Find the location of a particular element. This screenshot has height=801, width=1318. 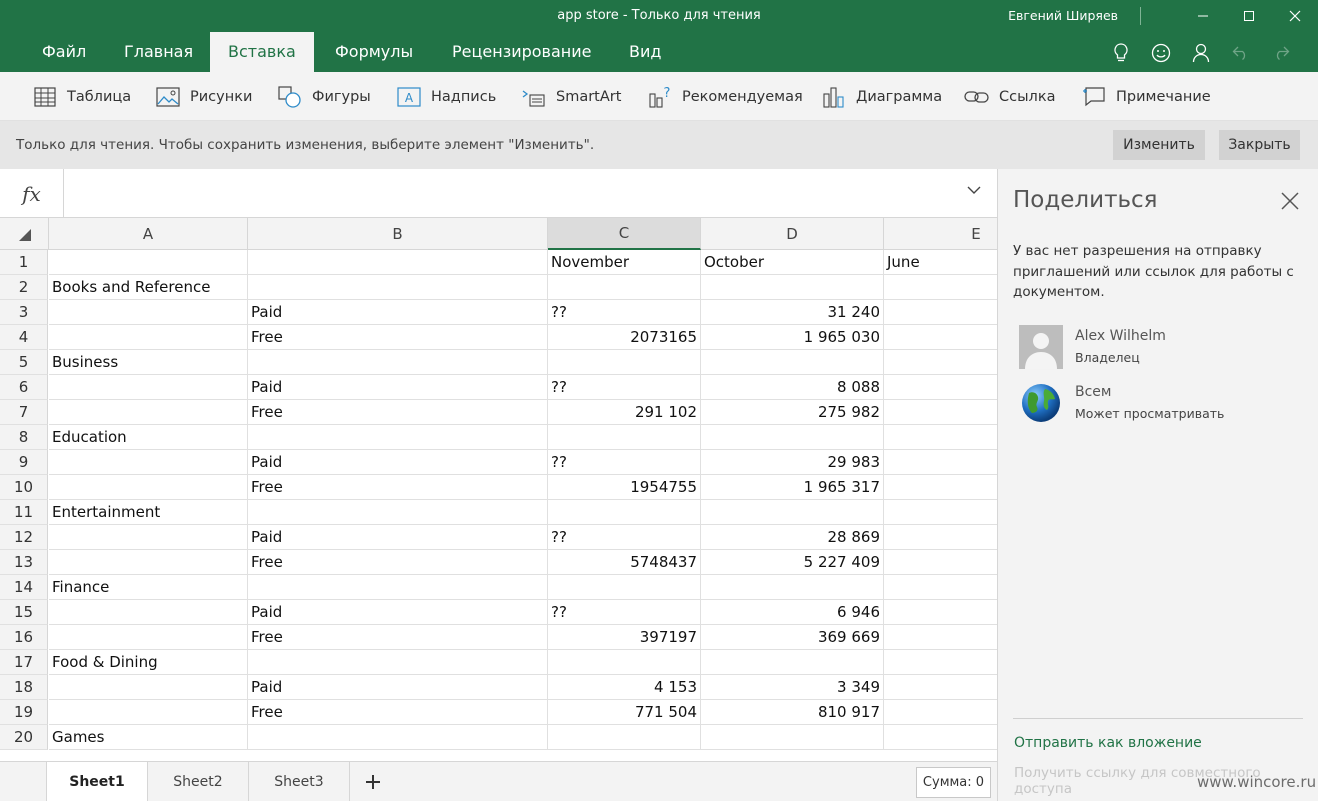

row-header: 8 is located at coordinates (24, 437).